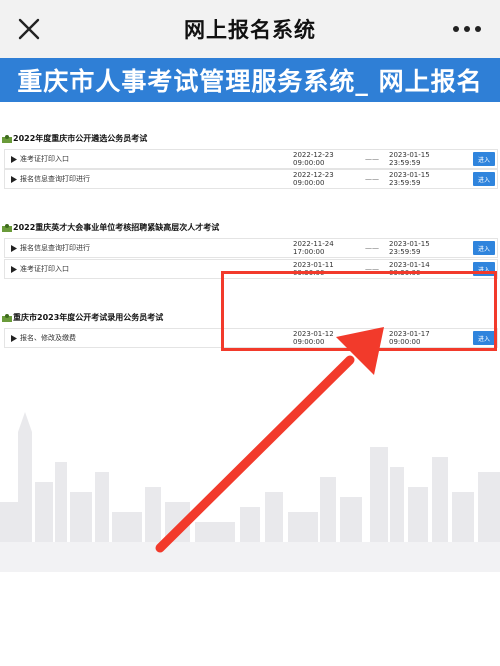 This screenshot has width=500, height=666. I want to click on highlight-box, so click(359, 311).